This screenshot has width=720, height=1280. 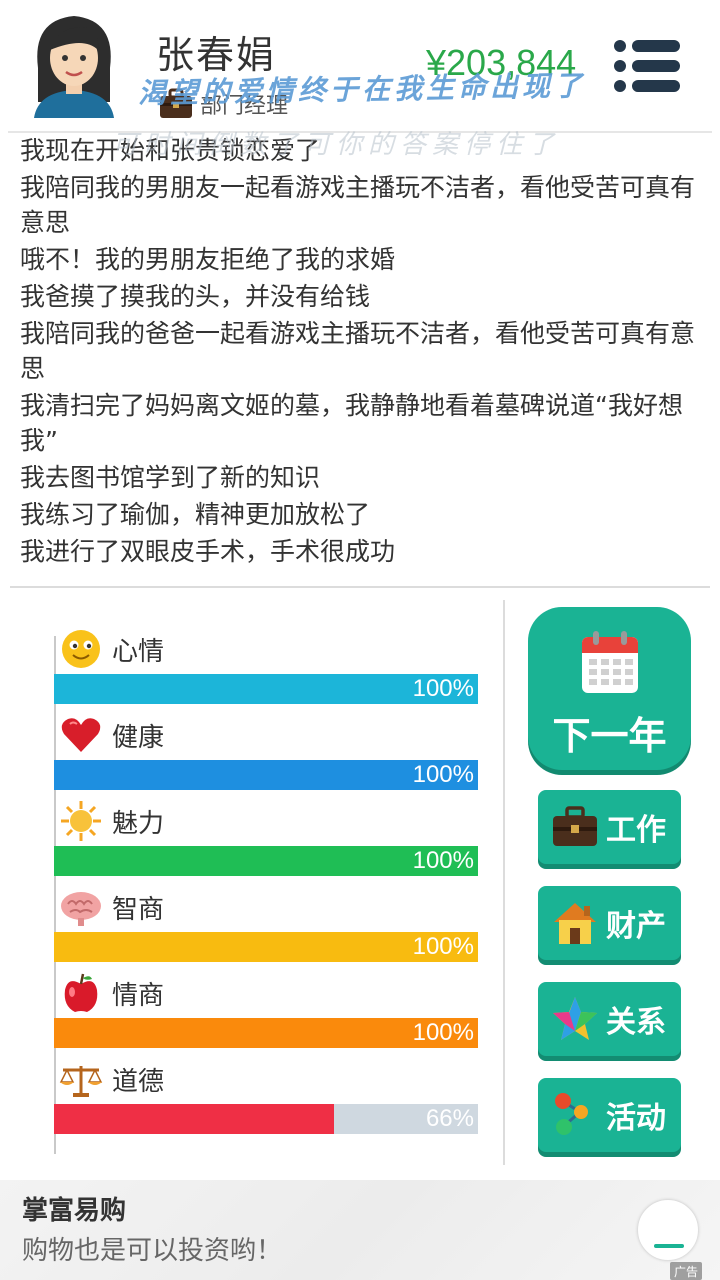 I want to click on next-year-label: 下一年, so click(x=609, y=736).